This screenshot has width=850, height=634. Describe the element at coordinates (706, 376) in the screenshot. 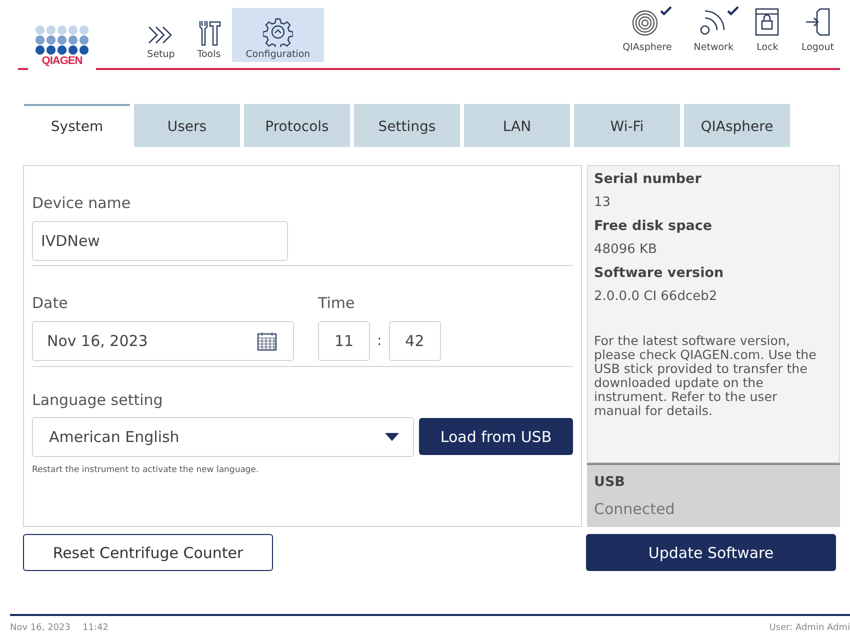

I see `update-note: For the latest software version, please check QIAGEN.com. Use the USB stick provided to transfer the downloaded update on the instrument. Refer to the user manual for details.` at that location.